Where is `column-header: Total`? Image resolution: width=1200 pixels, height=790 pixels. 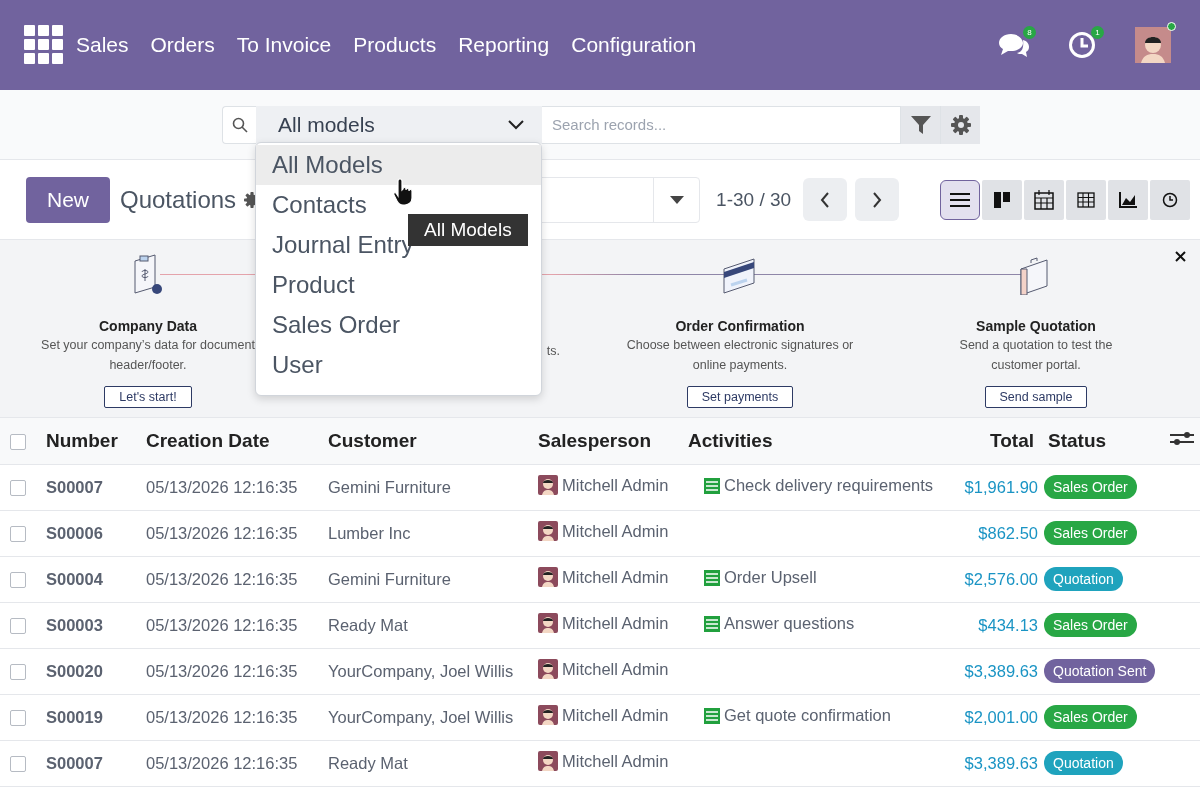 column-header: Total is located at coordinates (997, 441).